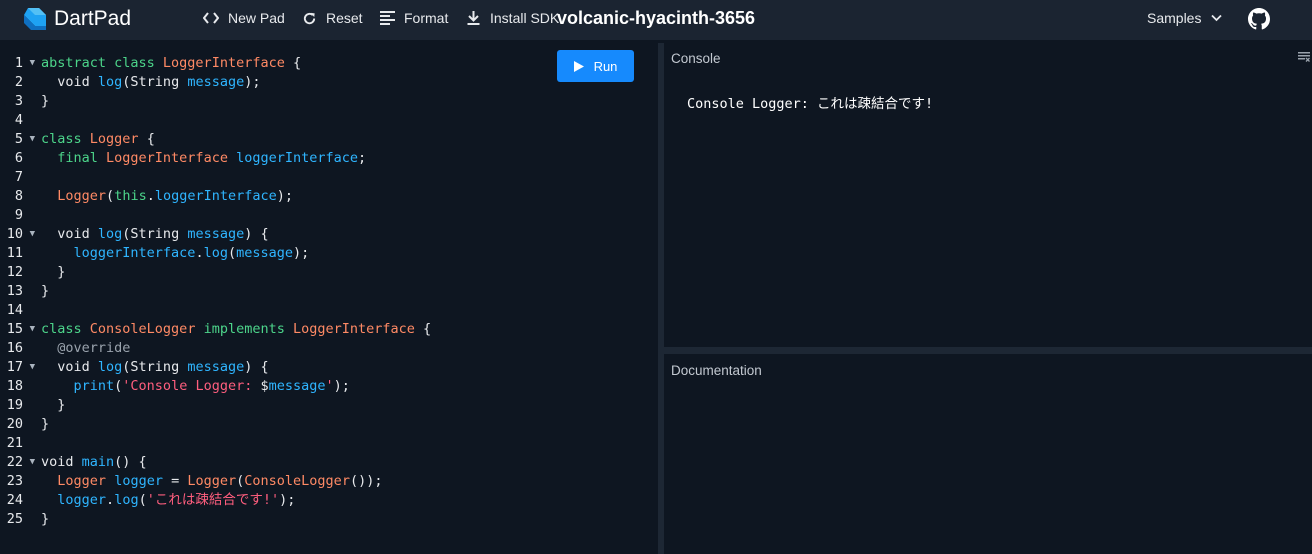 The width and height of the screenshot is (1312, 554). I want to click on line-number: 12, so click(20, 272).